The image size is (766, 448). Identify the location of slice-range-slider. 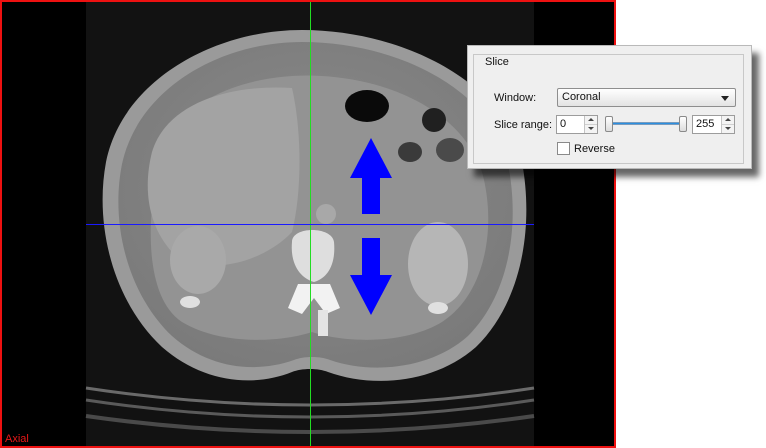
(646, 124).